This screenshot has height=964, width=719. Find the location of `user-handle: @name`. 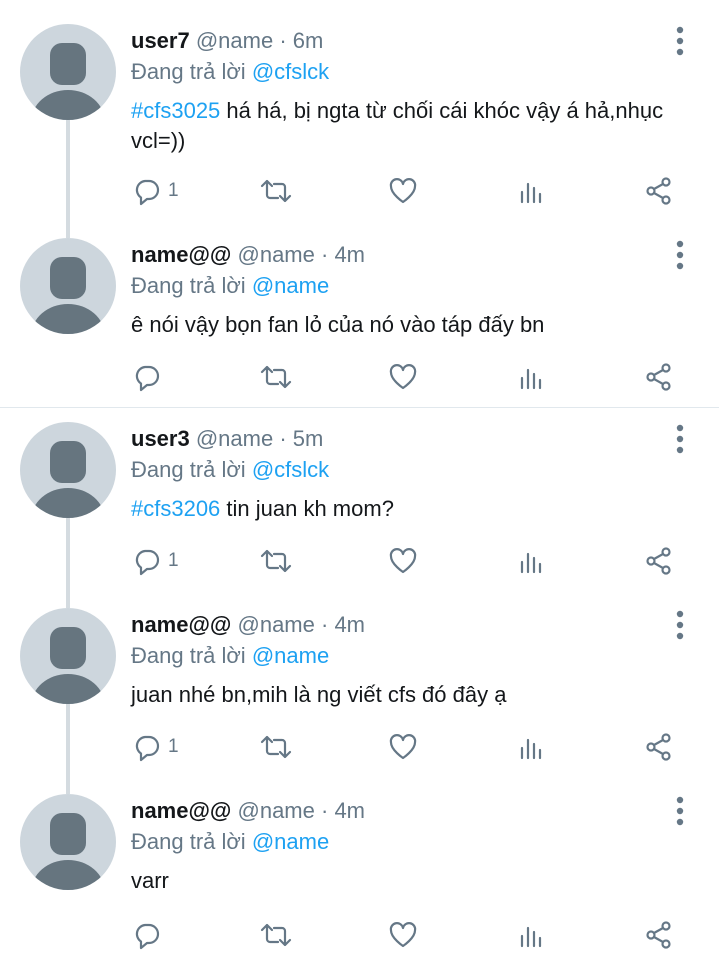

user-handle: @name is located at coordinates (276, 624).